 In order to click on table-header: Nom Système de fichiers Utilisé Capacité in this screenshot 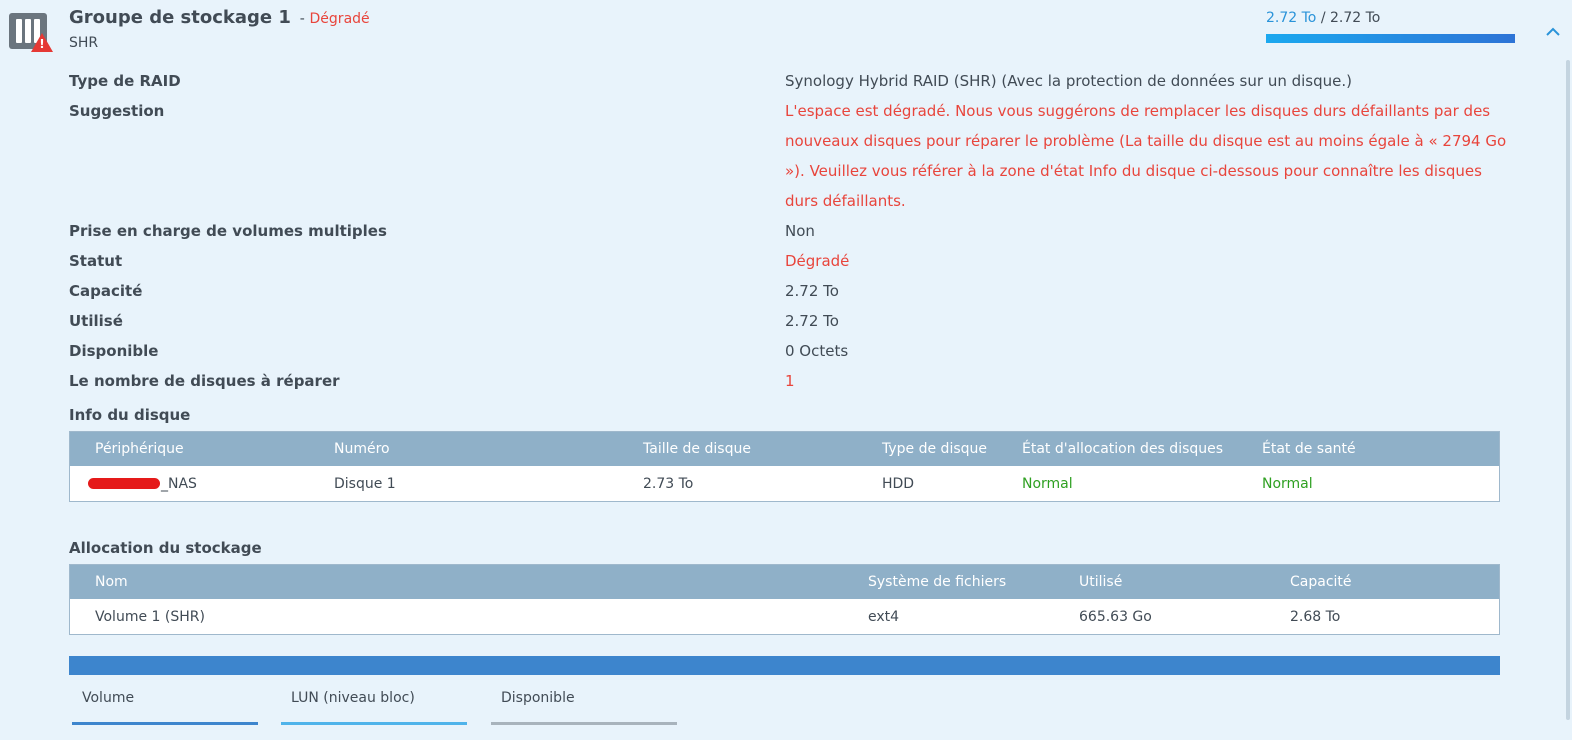, I will do `click(784, 582)`.